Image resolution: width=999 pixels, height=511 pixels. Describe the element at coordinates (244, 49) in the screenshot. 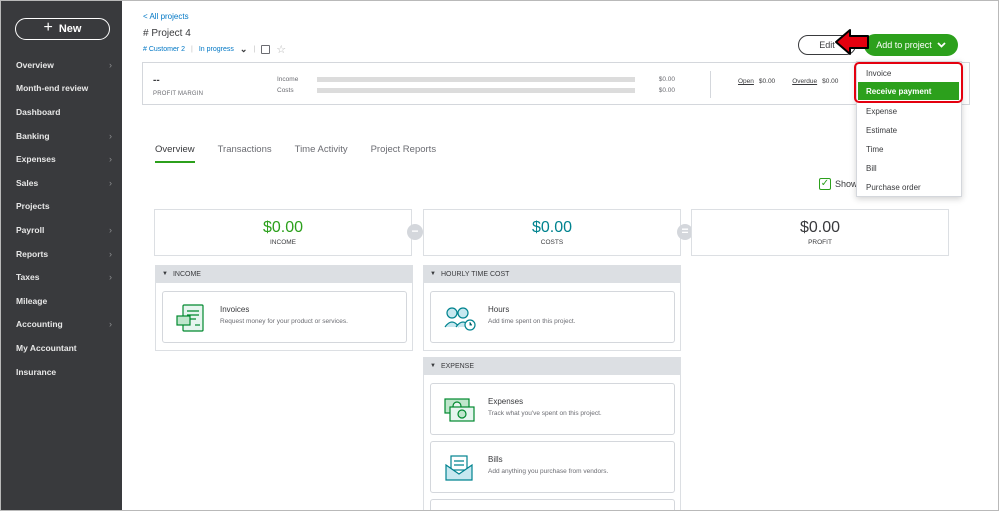

I see `chevron-down-icon: ⌄` at that location.